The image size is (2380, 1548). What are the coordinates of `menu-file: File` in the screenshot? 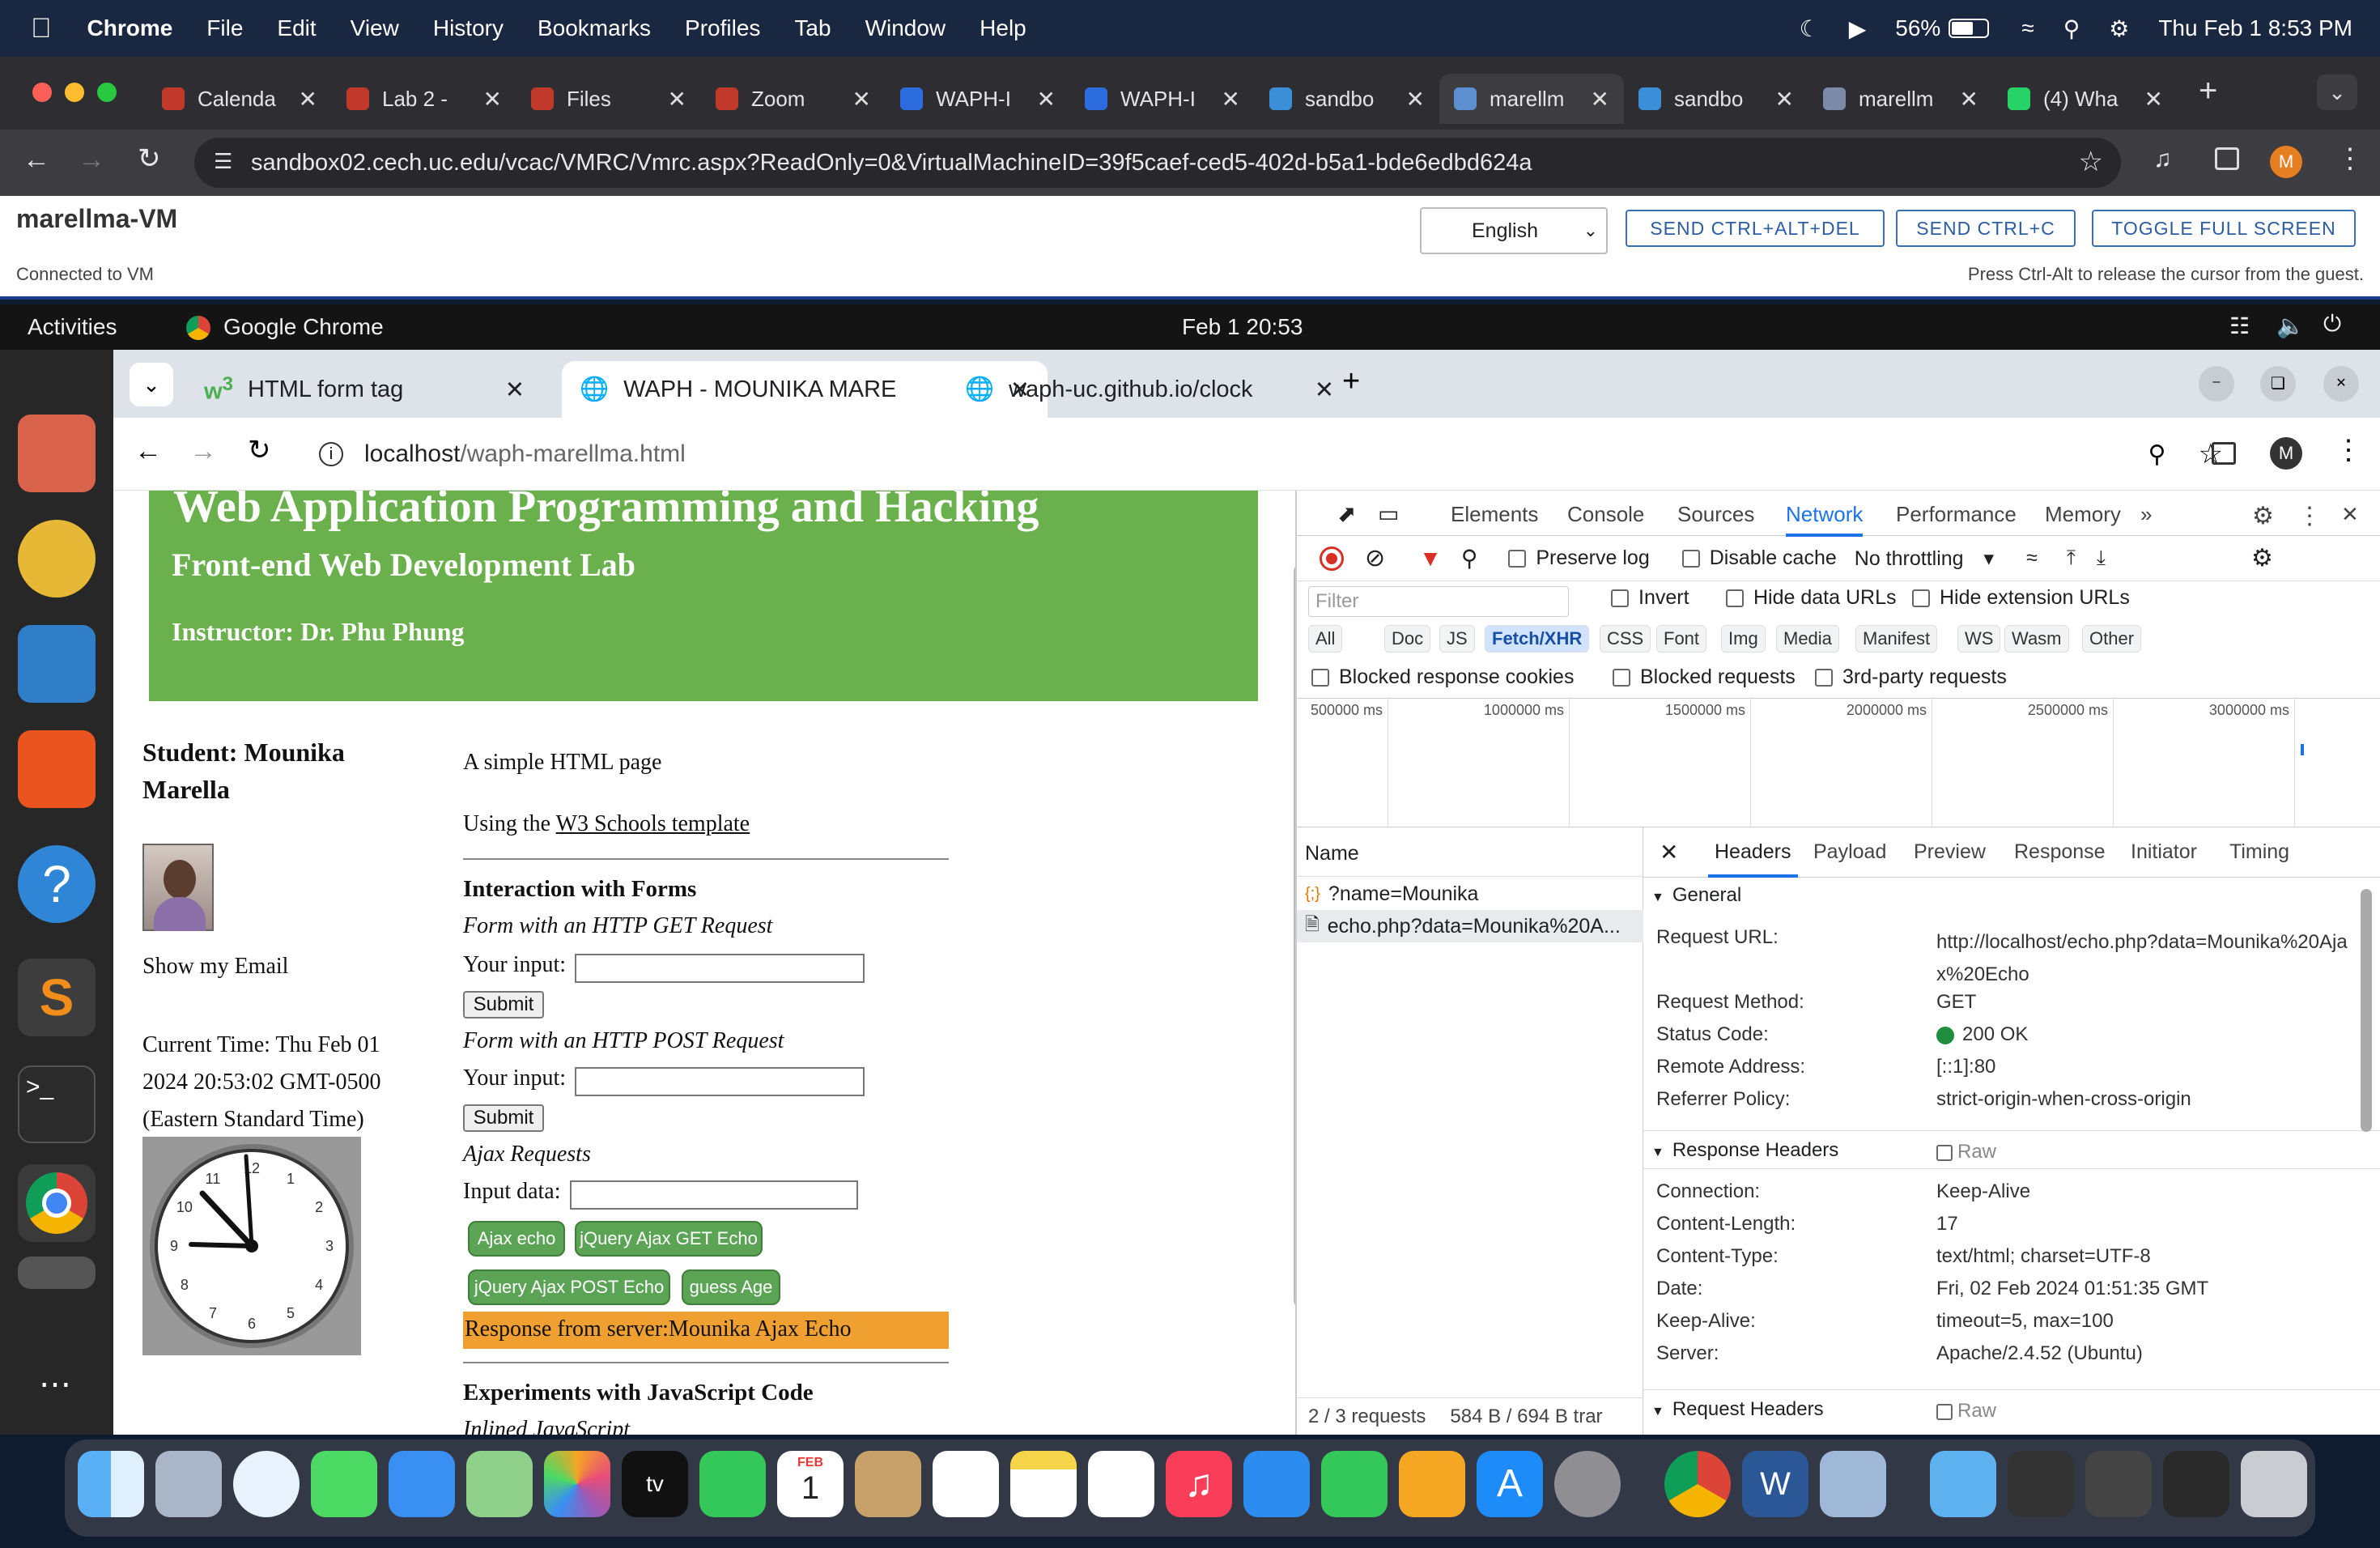 It's located at (224, 28).